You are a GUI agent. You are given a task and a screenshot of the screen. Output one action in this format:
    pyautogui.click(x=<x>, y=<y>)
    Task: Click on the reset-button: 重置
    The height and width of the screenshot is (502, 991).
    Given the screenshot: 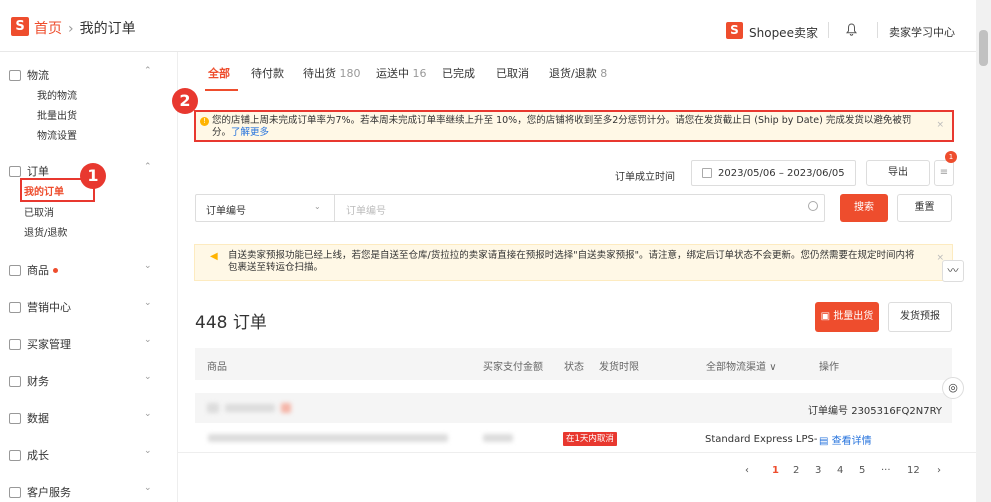 What is the action you would take?
    pyautogui.click(x=924, y=208)
    